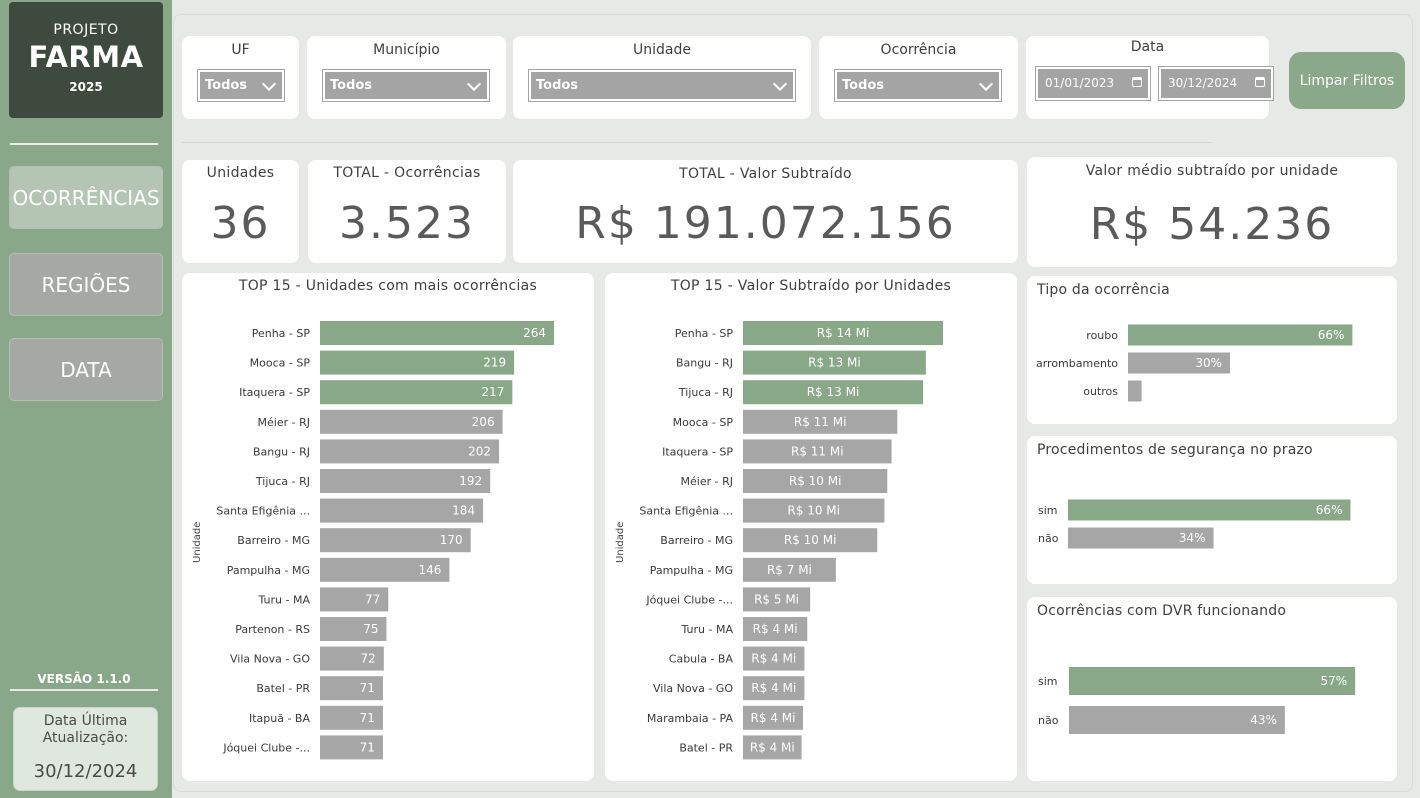 This screenshot has width=1420, height=798. Describe the element at coordinates (407, 223) in the screenshot. I see `kpi-ocorrencias-value: 3.523` at that location.